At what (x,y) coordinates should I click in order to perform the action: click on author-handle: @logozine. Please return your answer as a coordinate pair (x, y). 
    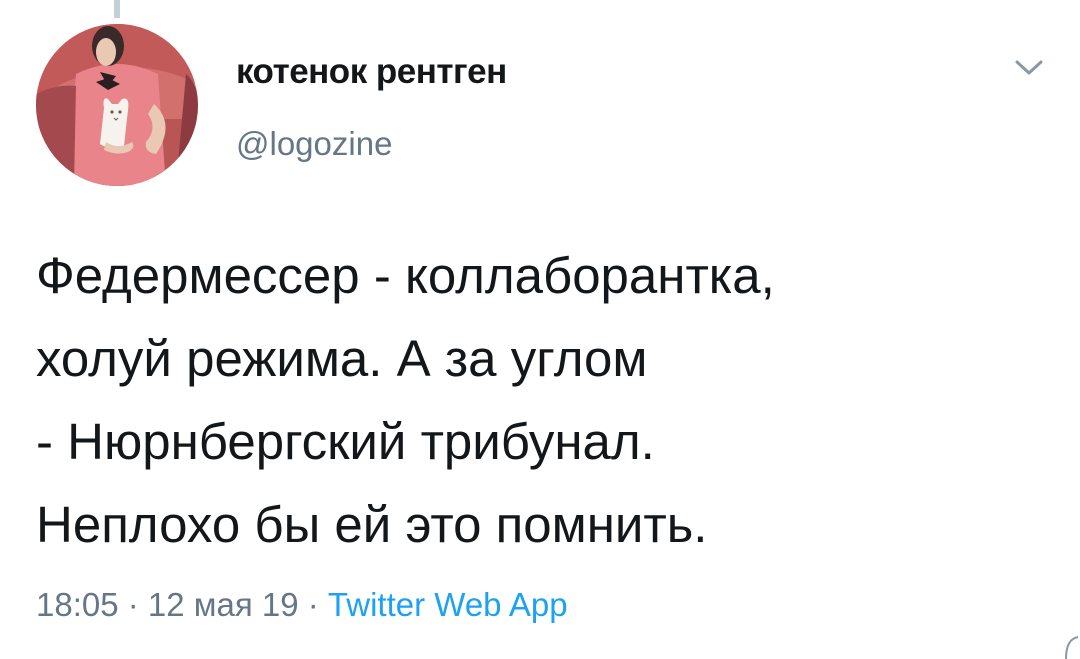
    Looking at the image, I should click on (314, 144).